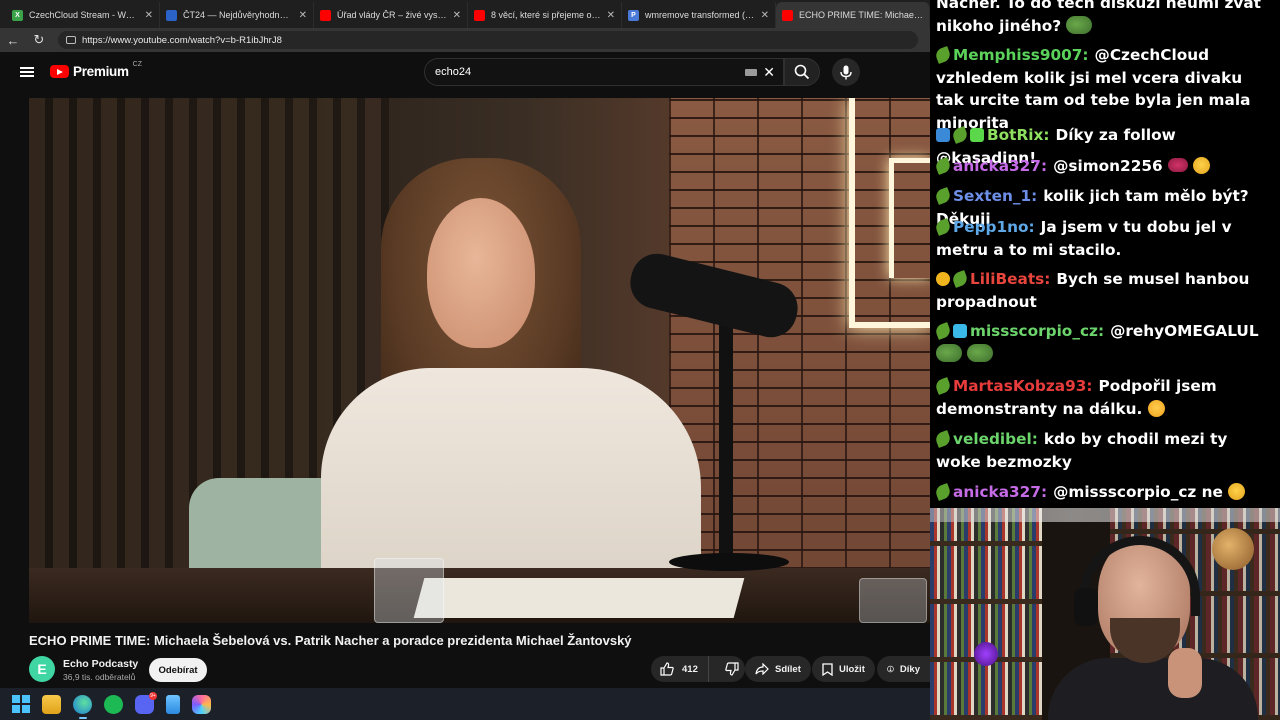  Describe the element at coordinates (751, 72) in the screenshot. I see `keyboard-icon` at that location.